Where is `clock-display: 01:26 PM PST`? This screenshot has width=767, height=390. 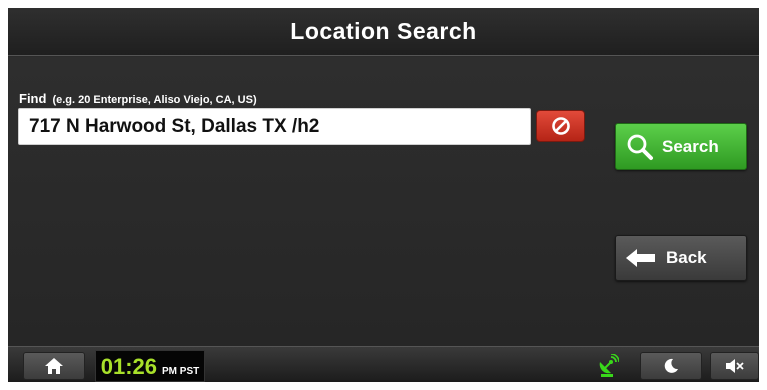
clock-display: 01:26 PM PST is located at coordinates (150, 366).